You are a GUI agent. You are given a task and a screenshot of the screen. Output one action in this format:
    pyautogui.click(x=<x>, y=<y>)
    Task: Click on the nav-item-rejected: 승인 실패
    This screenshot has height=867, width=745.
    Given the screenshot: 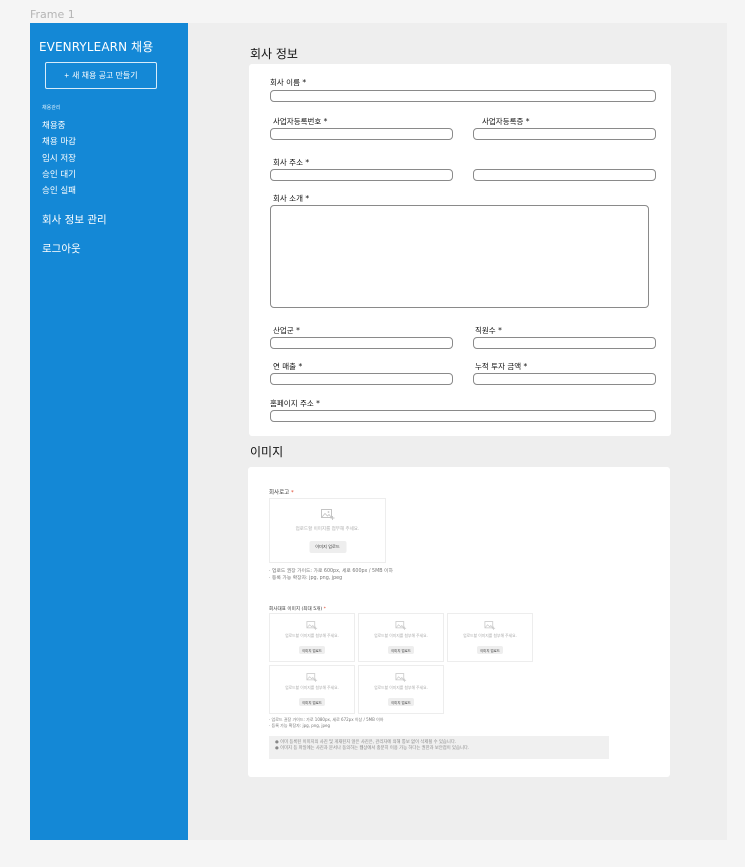 What is the action you would take?
    pyautogui.click(x=59, y=191)
    